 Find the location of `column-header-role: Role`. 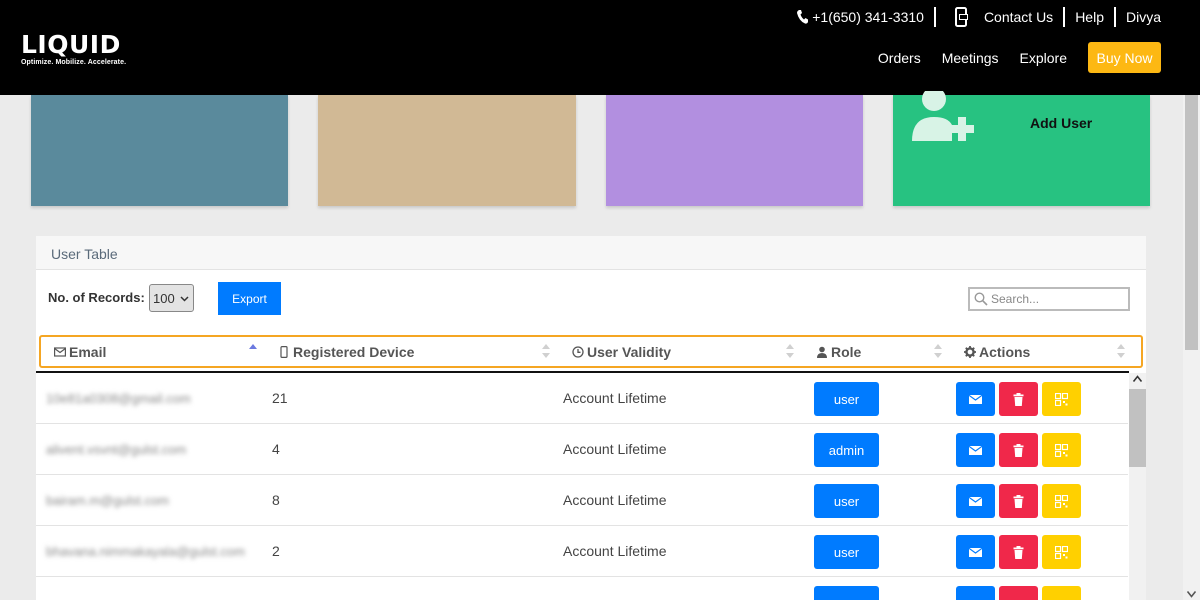

column-header-role: Role is located at coordinates (838, 351).